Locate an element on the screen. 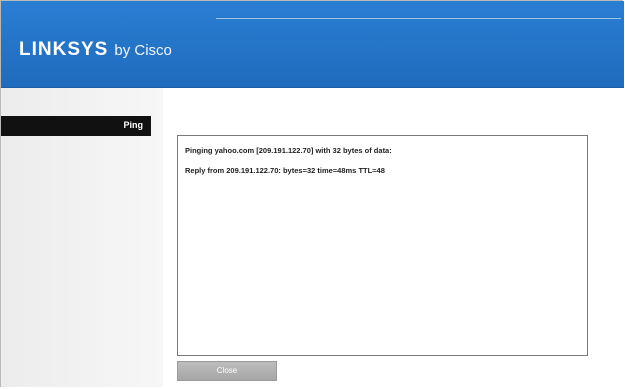 The width and height of the screenshot is (625, 389). header-divider is located at coordinates (418, 18).